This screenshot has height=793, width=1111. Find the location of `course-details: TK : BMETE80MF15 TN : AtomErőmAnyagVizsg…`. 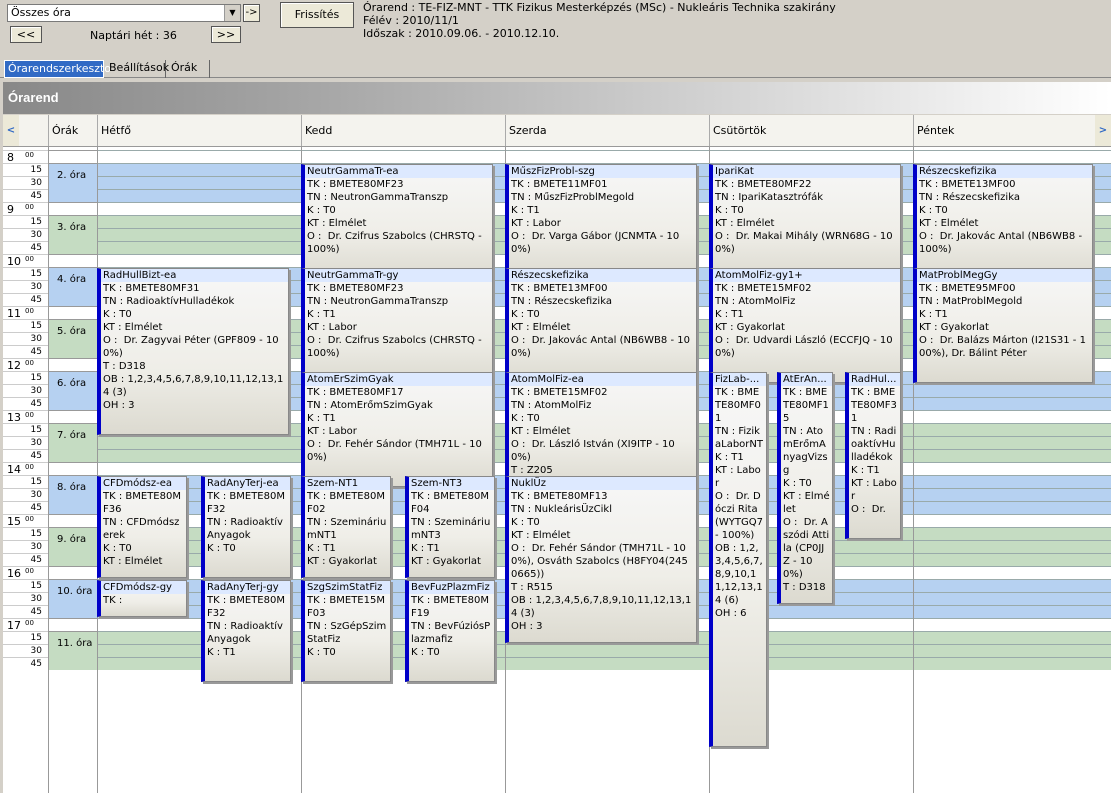

course-details: TK : BMETE80MF15 TN : AtomErőmAnyagVizsg… is located at coordinates (806, 490).